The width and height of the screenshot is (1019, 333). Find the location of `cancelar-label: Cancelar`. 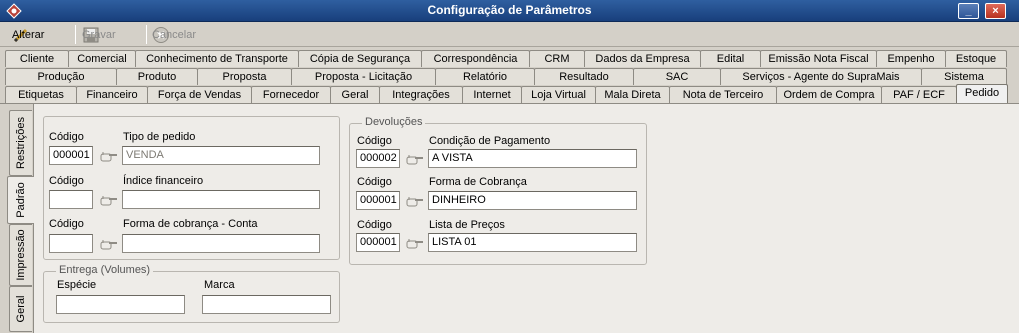

cancelar-label: Cancelar is located at coordinates (174, 34).